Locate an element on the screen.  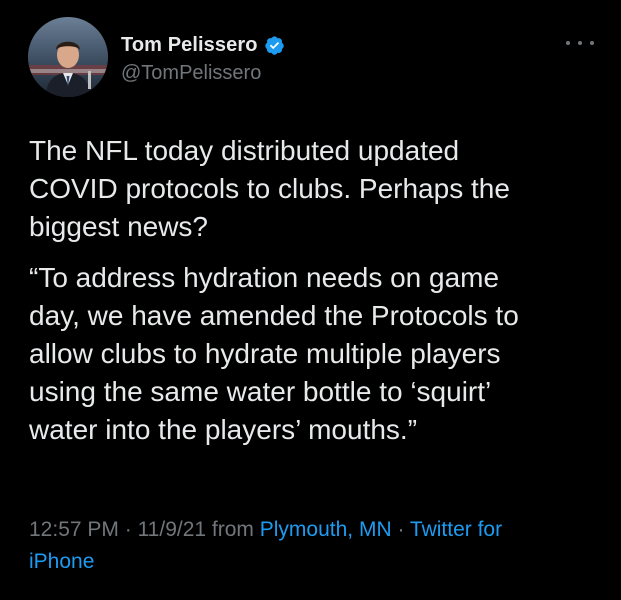
author-name-row: Tom Pelissero is located at coordinates (203, 45).